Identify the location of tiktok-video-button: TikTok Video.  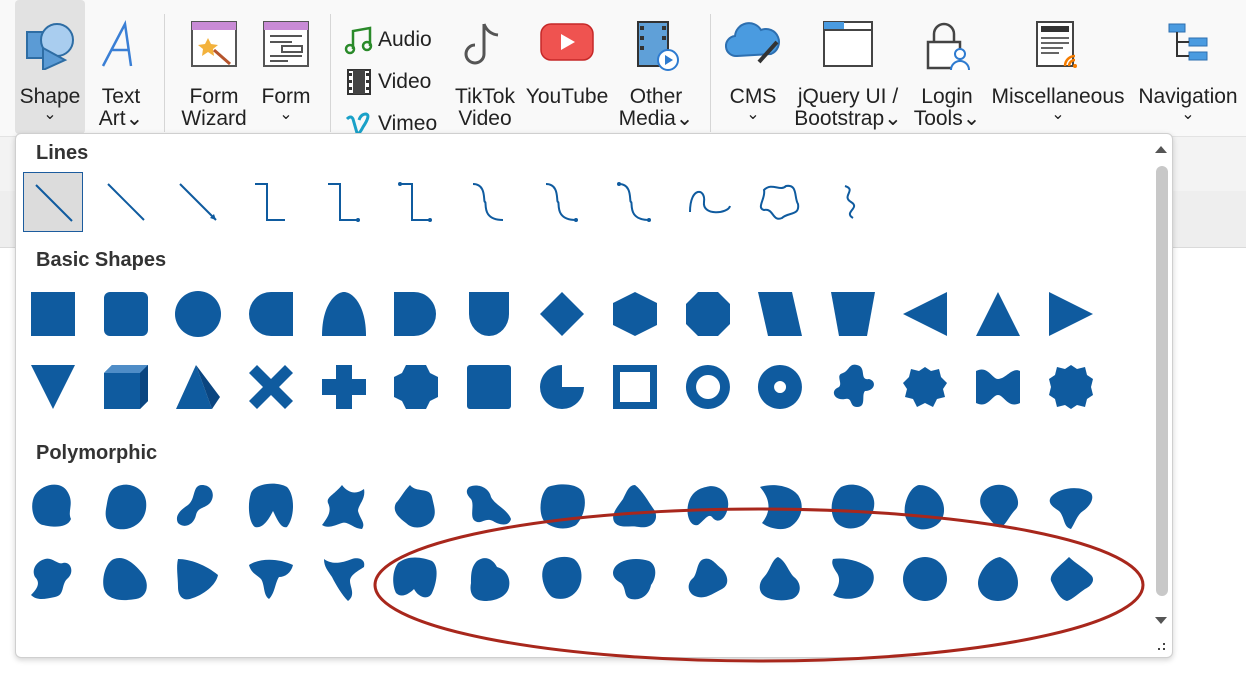
(485, 67).